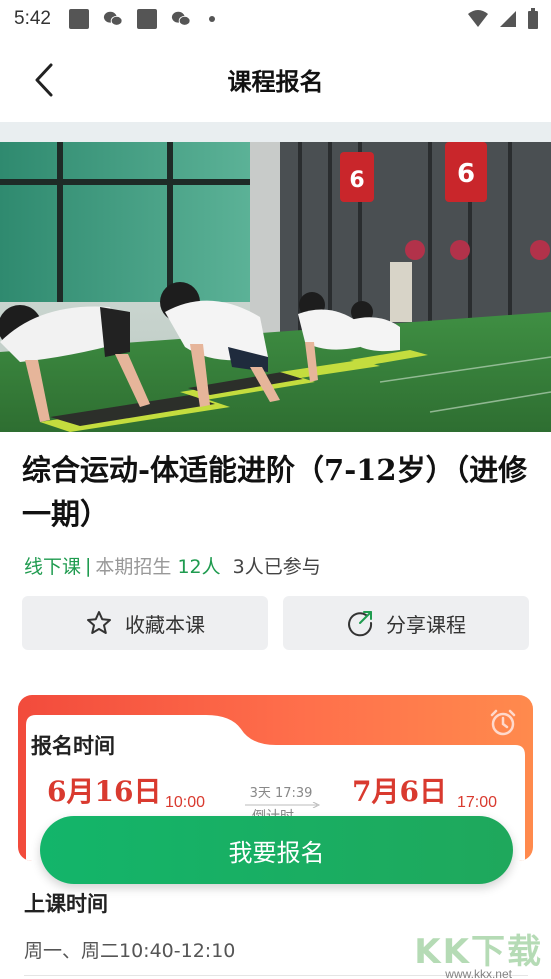  Describe the element at coordinates (99, 622) in the screenshot. I see `star-icon` at that location.